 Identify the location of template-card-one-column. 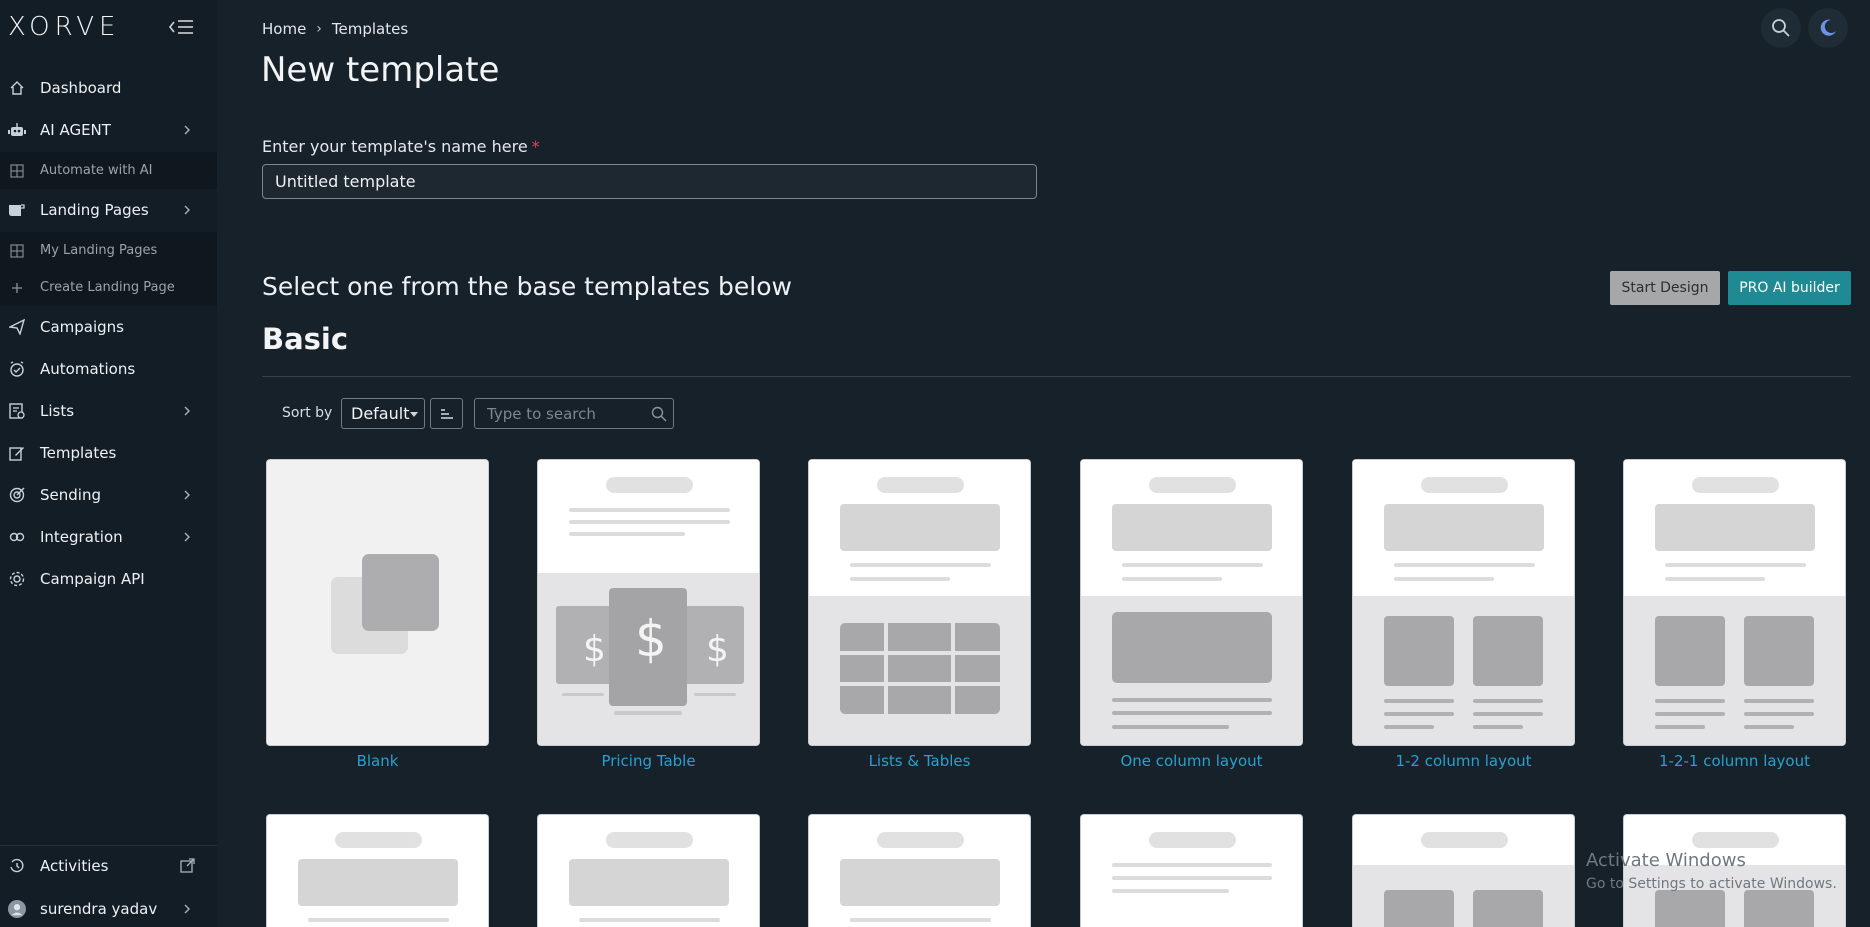
(1191, 602).